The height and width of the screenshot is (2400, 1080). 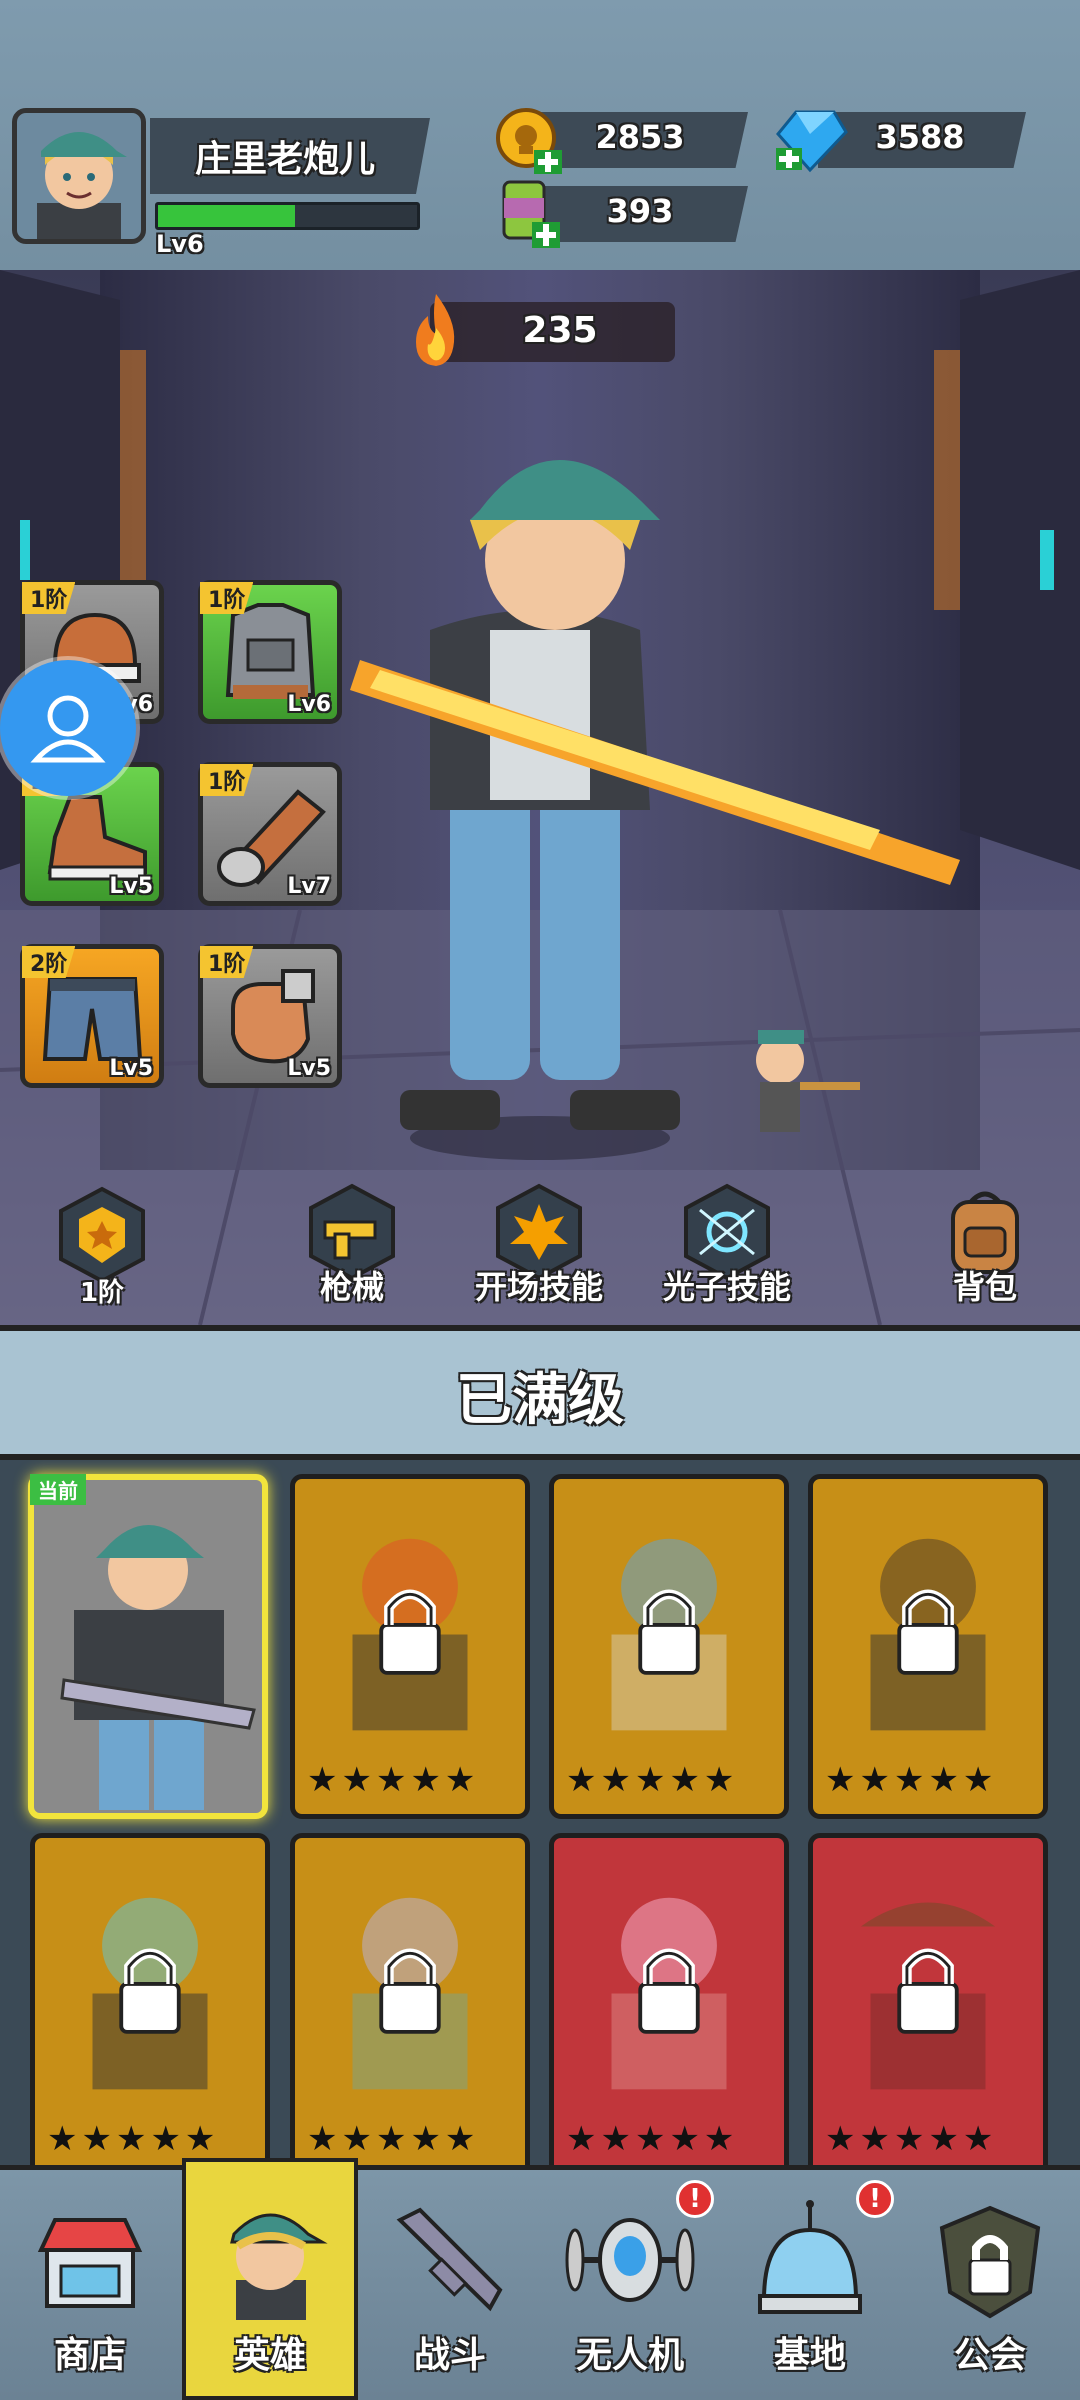 I want to click on rank-badge-icon, so click(x=102, y=1235).